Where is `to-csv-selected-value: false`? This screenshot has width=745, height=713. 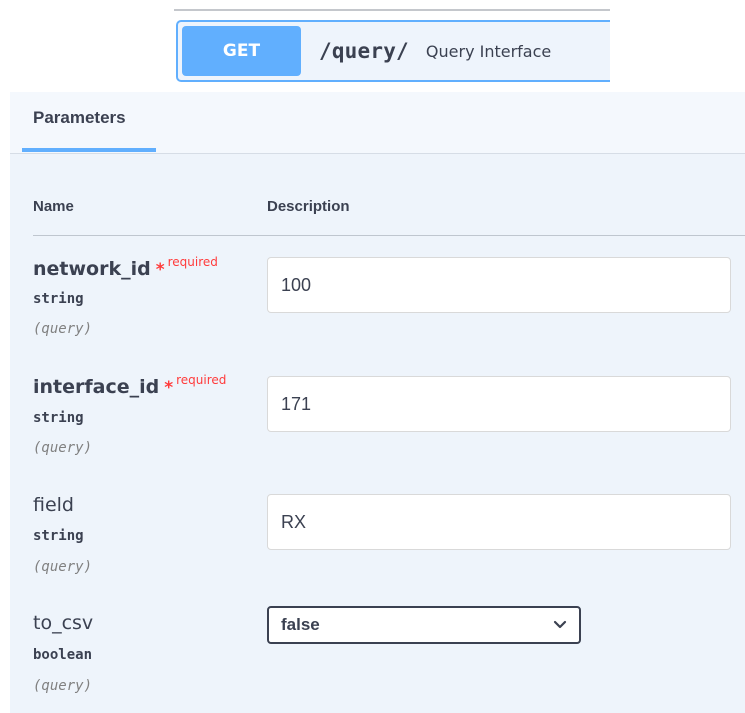
to-csv-selected-value: false is located at coordinates (300, 624).